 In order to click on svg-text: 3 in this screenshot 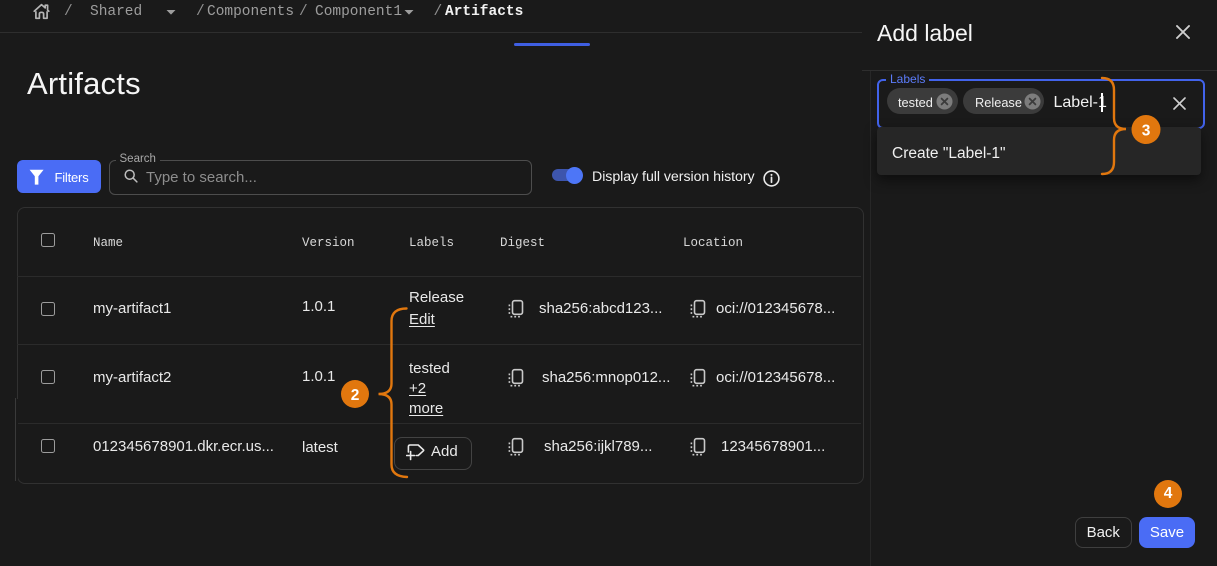, I will do `click(1146, 131)`.